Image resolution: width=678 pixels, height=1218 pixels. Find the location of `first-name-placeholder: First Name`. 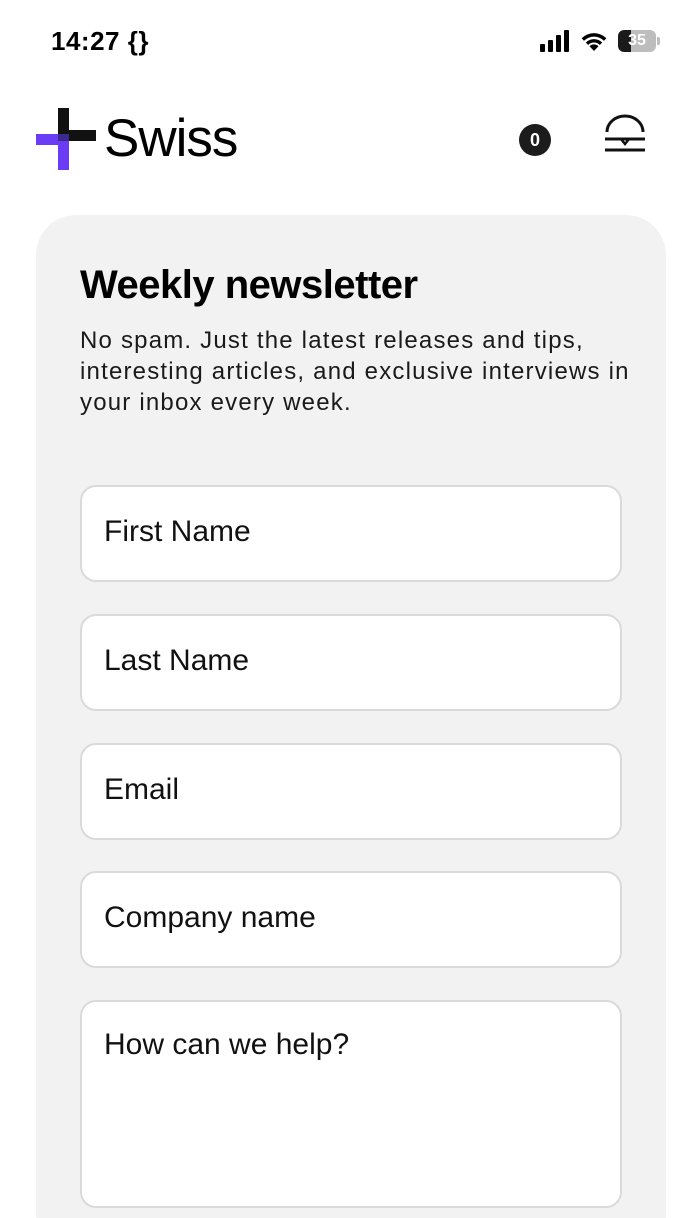

first-name-placeholder: First Name is located at coordinates (177, 531).